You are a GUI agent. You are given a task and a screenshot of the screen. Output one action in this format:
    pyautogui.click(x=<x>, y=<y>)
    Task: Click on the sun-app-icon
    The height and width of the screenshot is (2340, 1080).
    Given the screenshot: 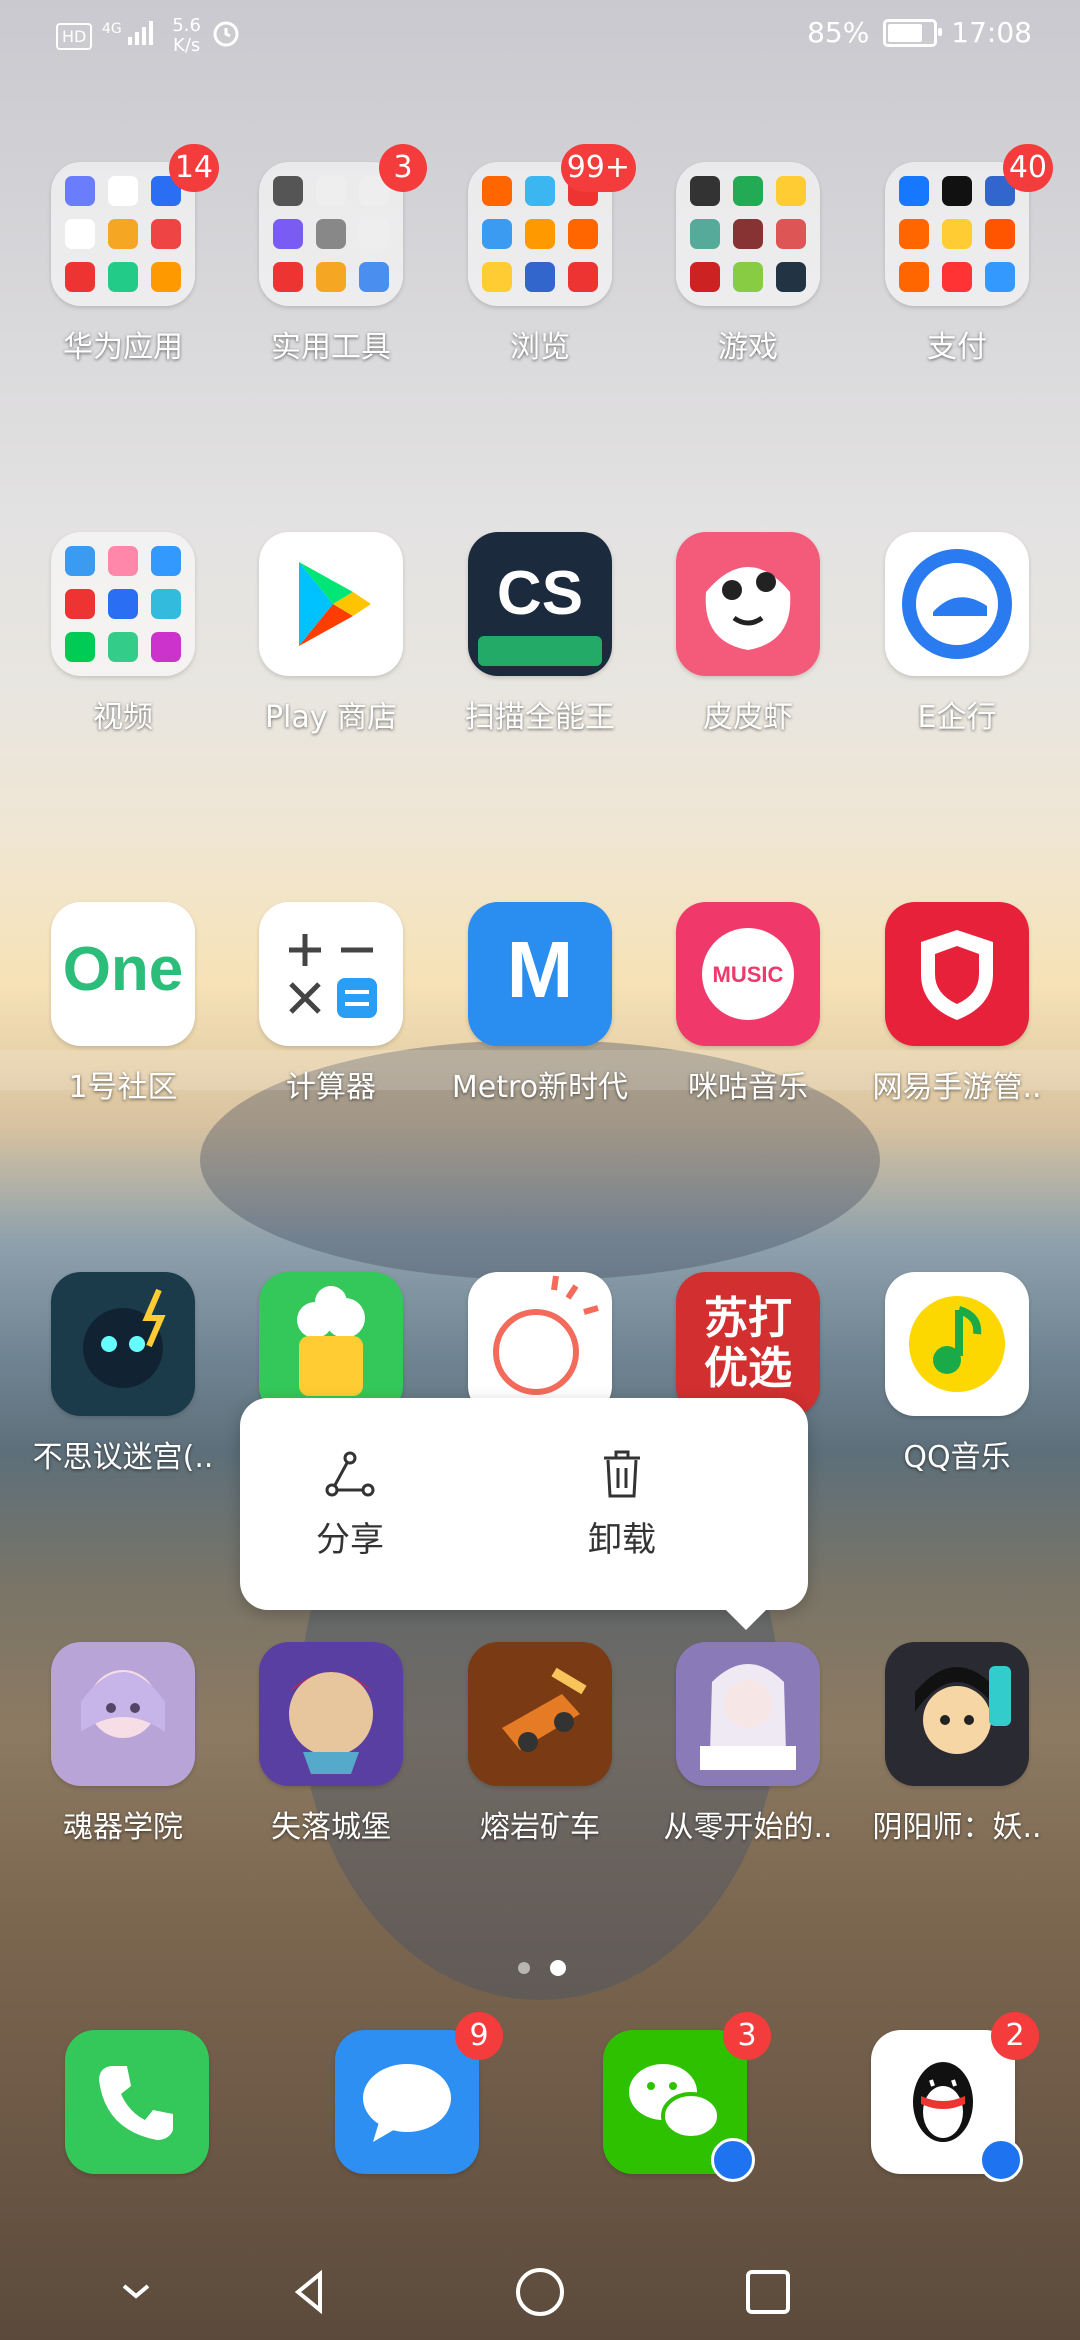 What is the action you would take?
    pyautogui.click(x=540, y=1344)
    